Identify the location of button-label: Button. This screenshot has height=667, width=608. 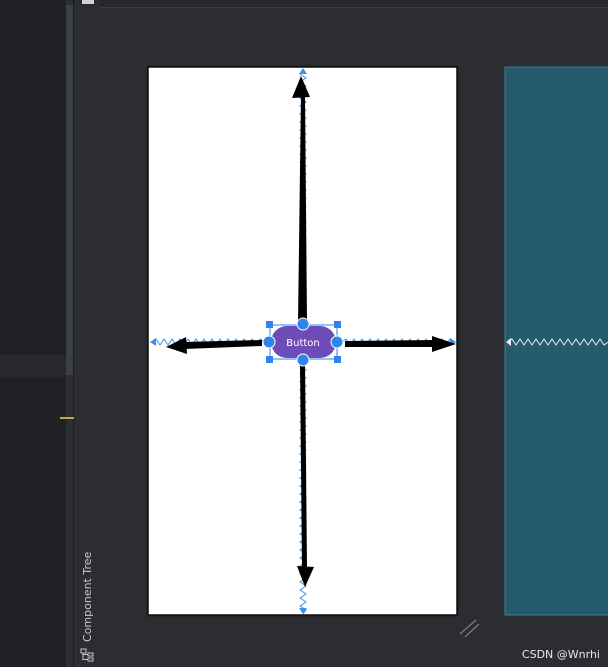
(303, 343).